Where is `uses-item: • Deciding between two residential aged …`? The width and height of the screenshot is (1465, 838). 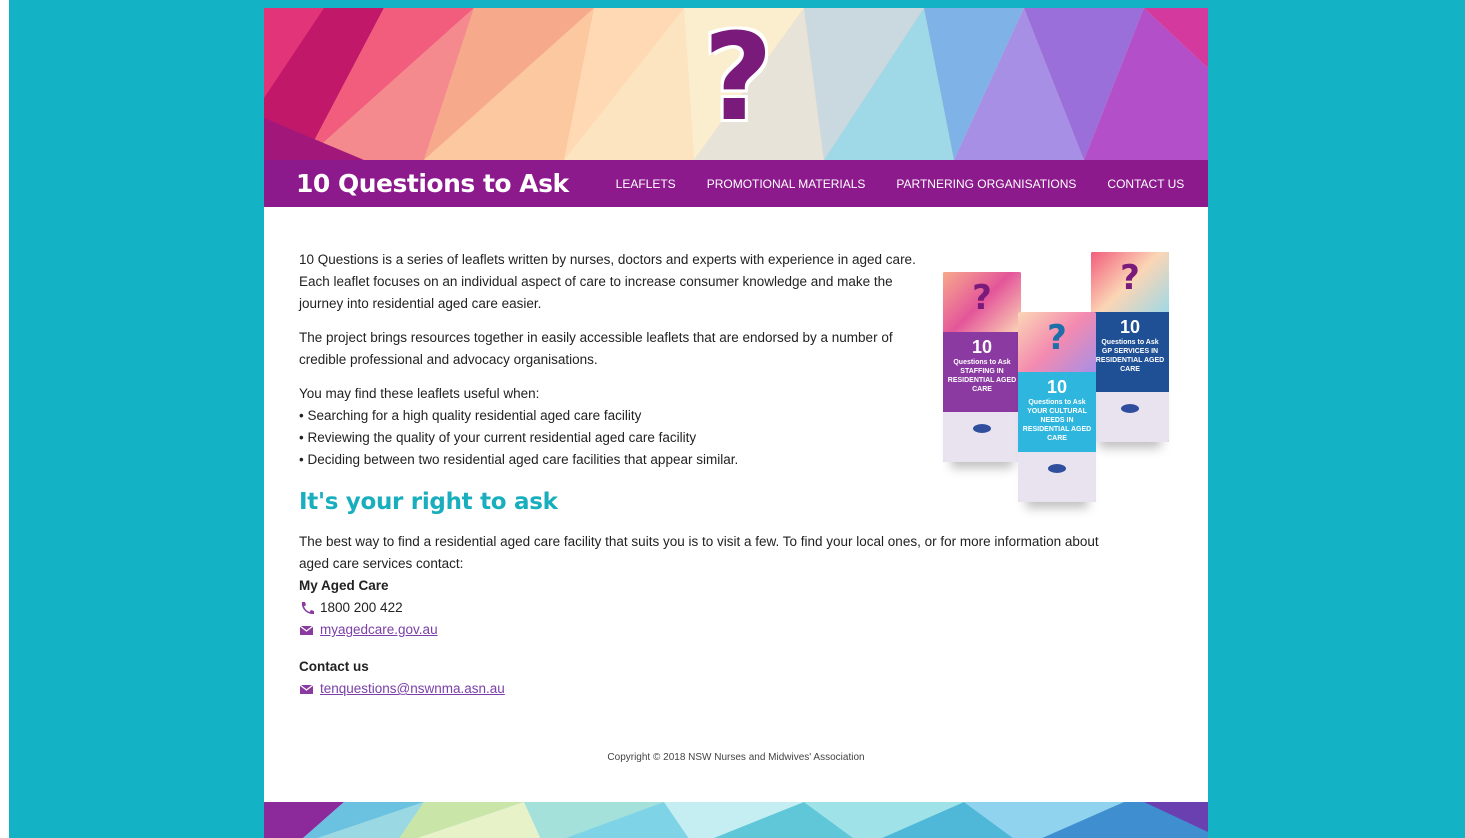 uses-item: • Deciding between two residential aged … is located at coordinates (519, 459).